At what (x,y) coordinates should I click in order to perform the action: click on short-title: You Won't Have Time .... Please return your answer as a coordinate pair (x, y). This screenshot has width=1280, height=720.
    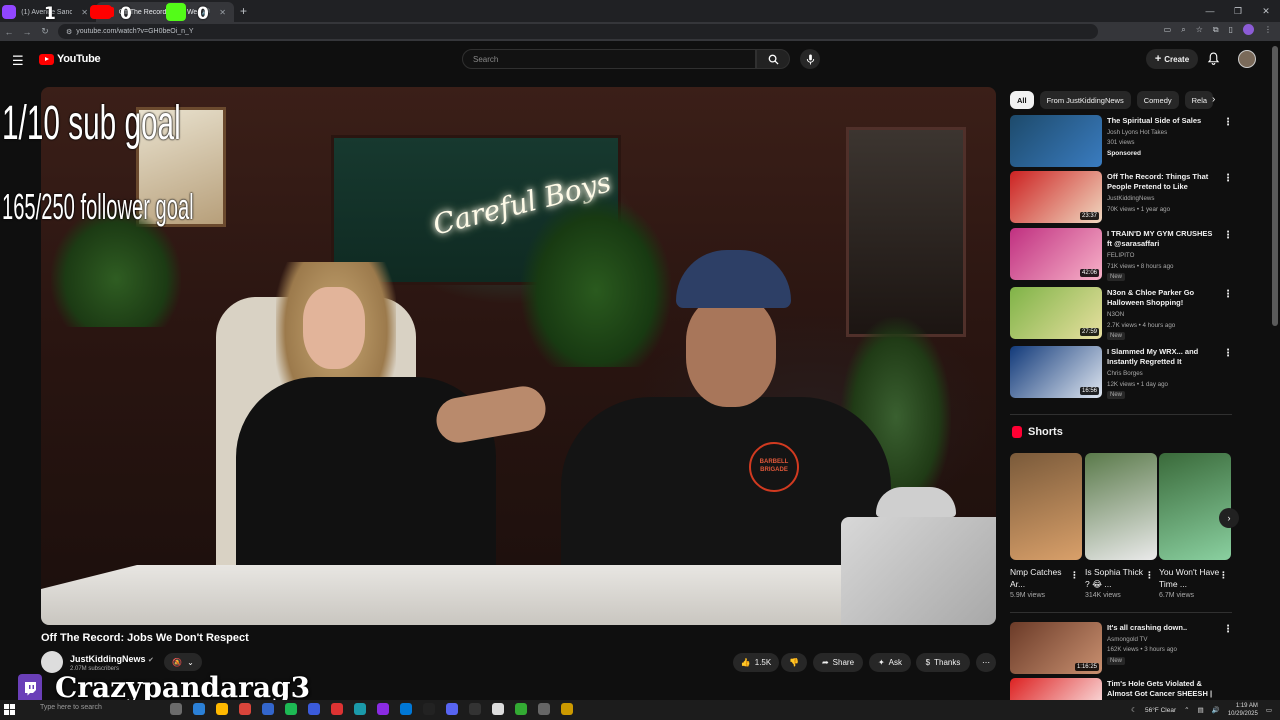
    Looking at the image, I should click on (1190, 578).